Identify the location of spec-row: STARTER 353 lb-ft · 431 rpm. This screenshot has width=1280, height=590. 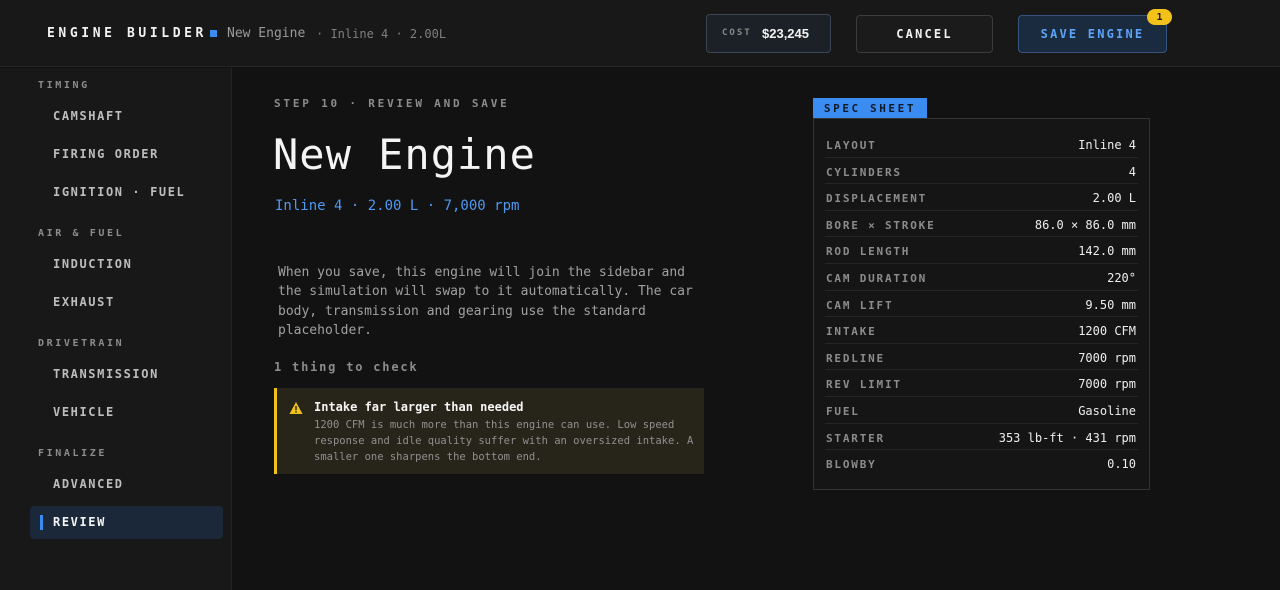
(981, 437).